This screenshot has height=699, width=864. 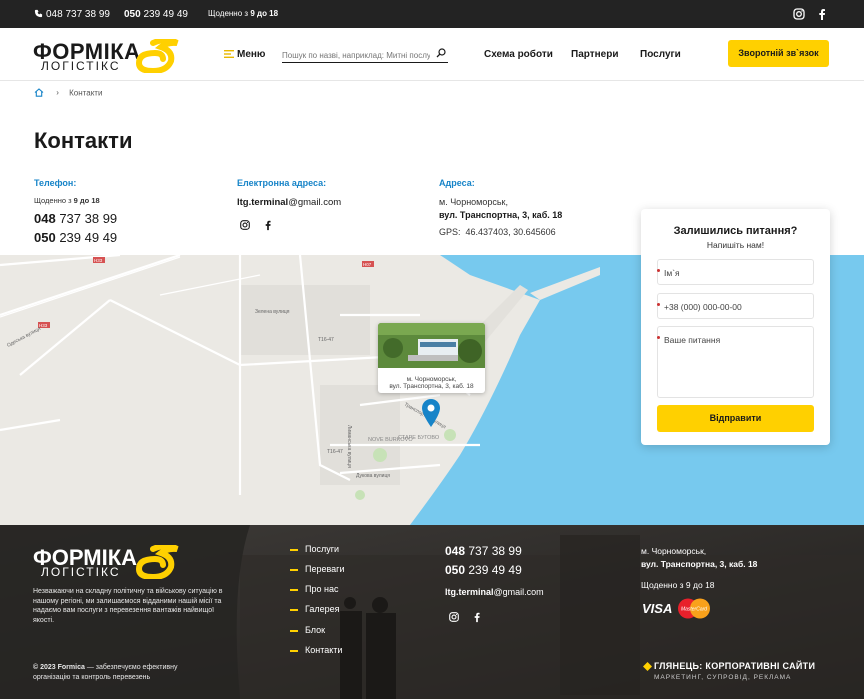 I want to click on gps-coordinates: GPS: 46.437403, 30.645606, so click(x=497, y=232).